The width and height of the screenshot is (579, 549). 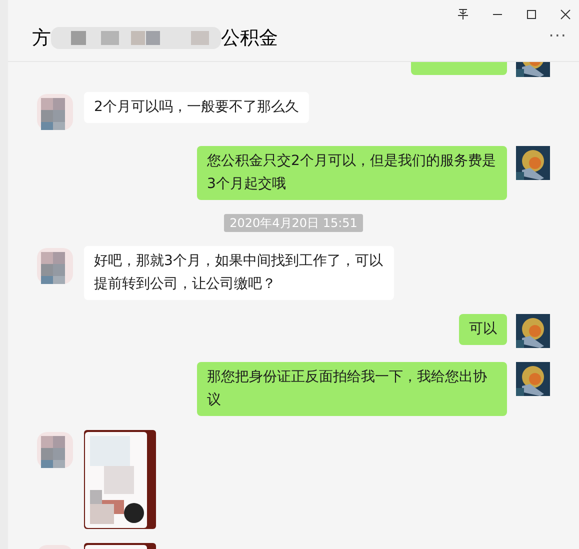 I want to click on message-bubble: 您公积金只交2个月可以，但是我们的服务费是3个月起交哦, so click(x=352, y=173).